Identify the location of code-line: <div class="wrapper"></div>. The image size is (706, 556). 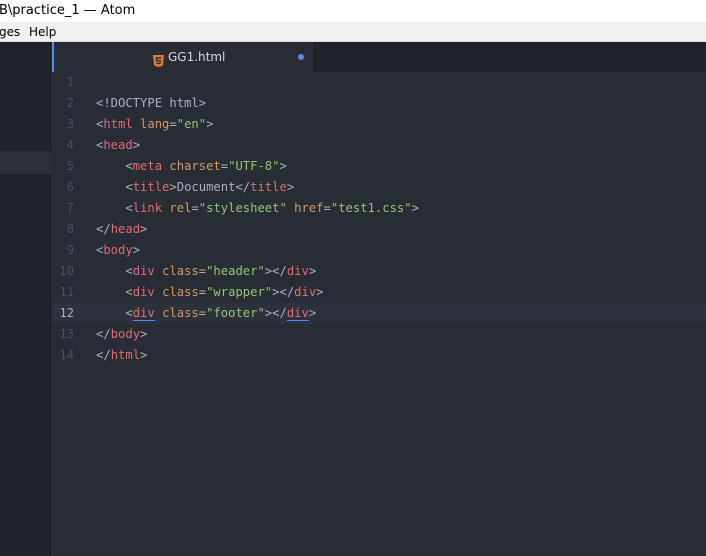
(209, 292).